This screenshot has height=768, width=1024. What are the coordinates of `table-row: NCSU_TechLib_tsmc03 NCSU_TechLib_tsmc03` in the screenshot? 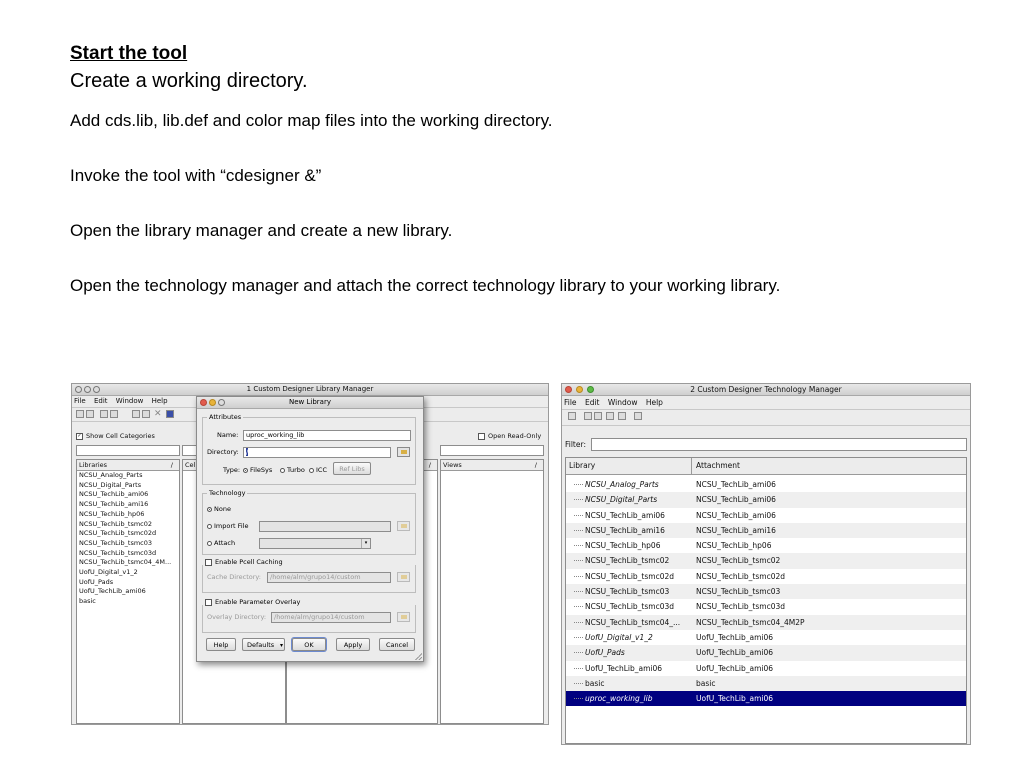 It's located at (766, 592).